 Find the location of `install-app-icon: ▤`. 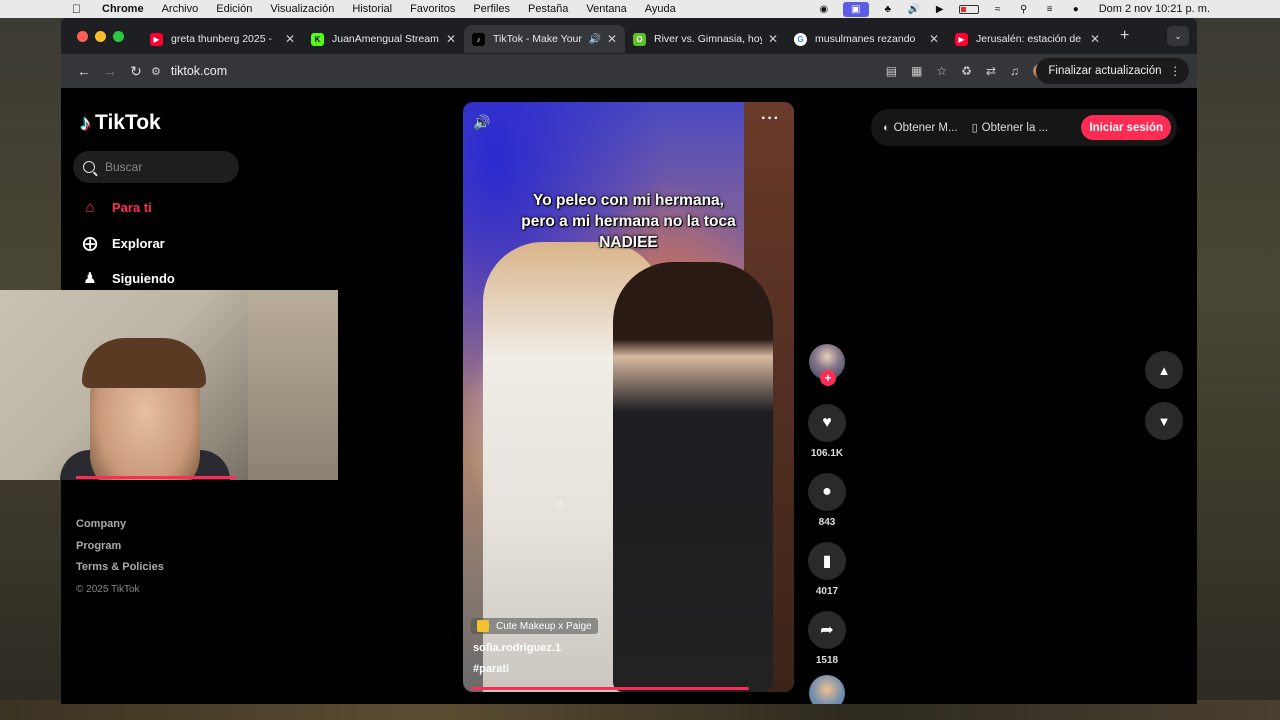

install-app-icon: ▤ is located at coordinates (891, 71).